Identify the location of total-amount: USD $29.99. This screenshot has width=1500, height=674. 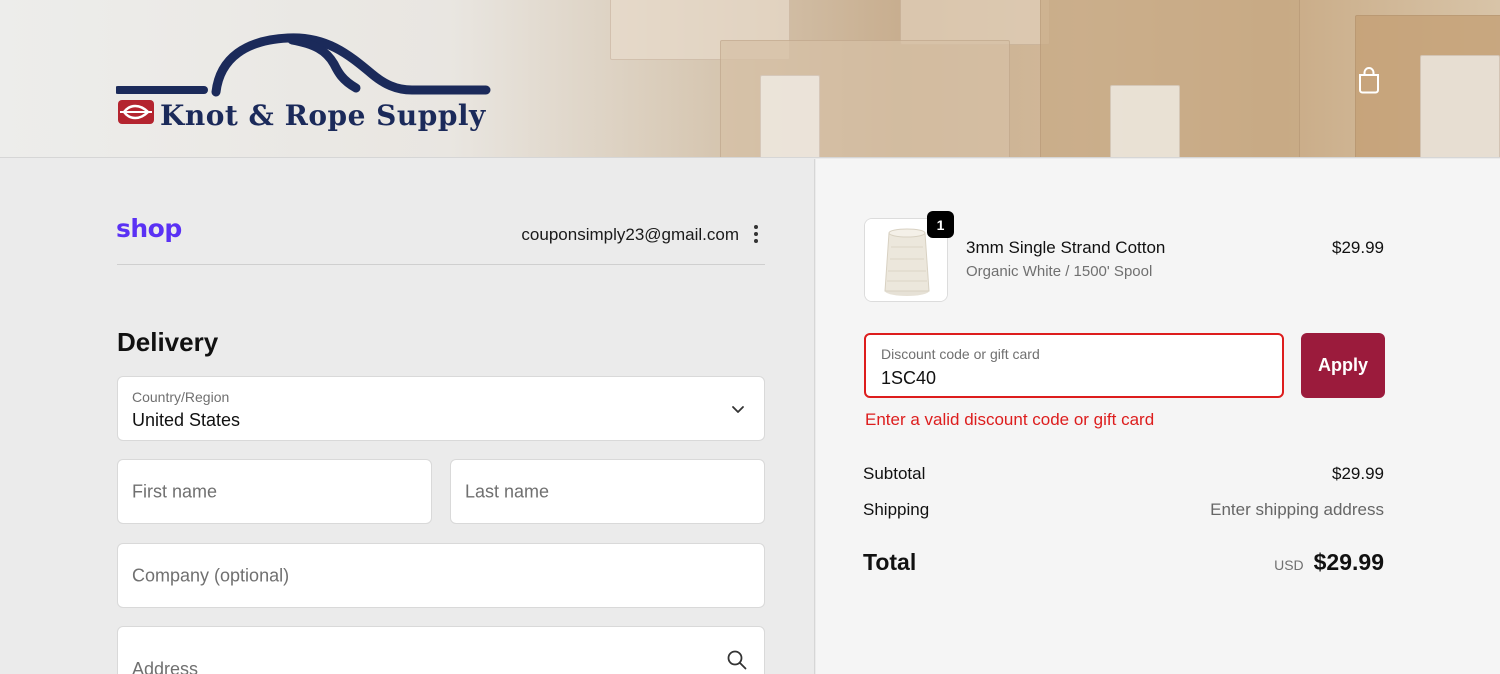
(1329, 562).